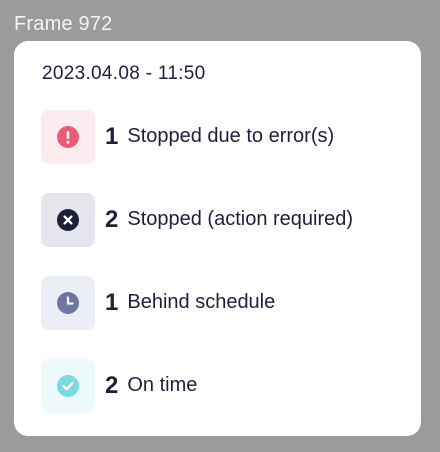 This screenshot has height=452, width=440. Describe the element at coordinates (124, 73) in the screenshot. I see `timestamp: 2023.04.08 - 11:50` at that location.